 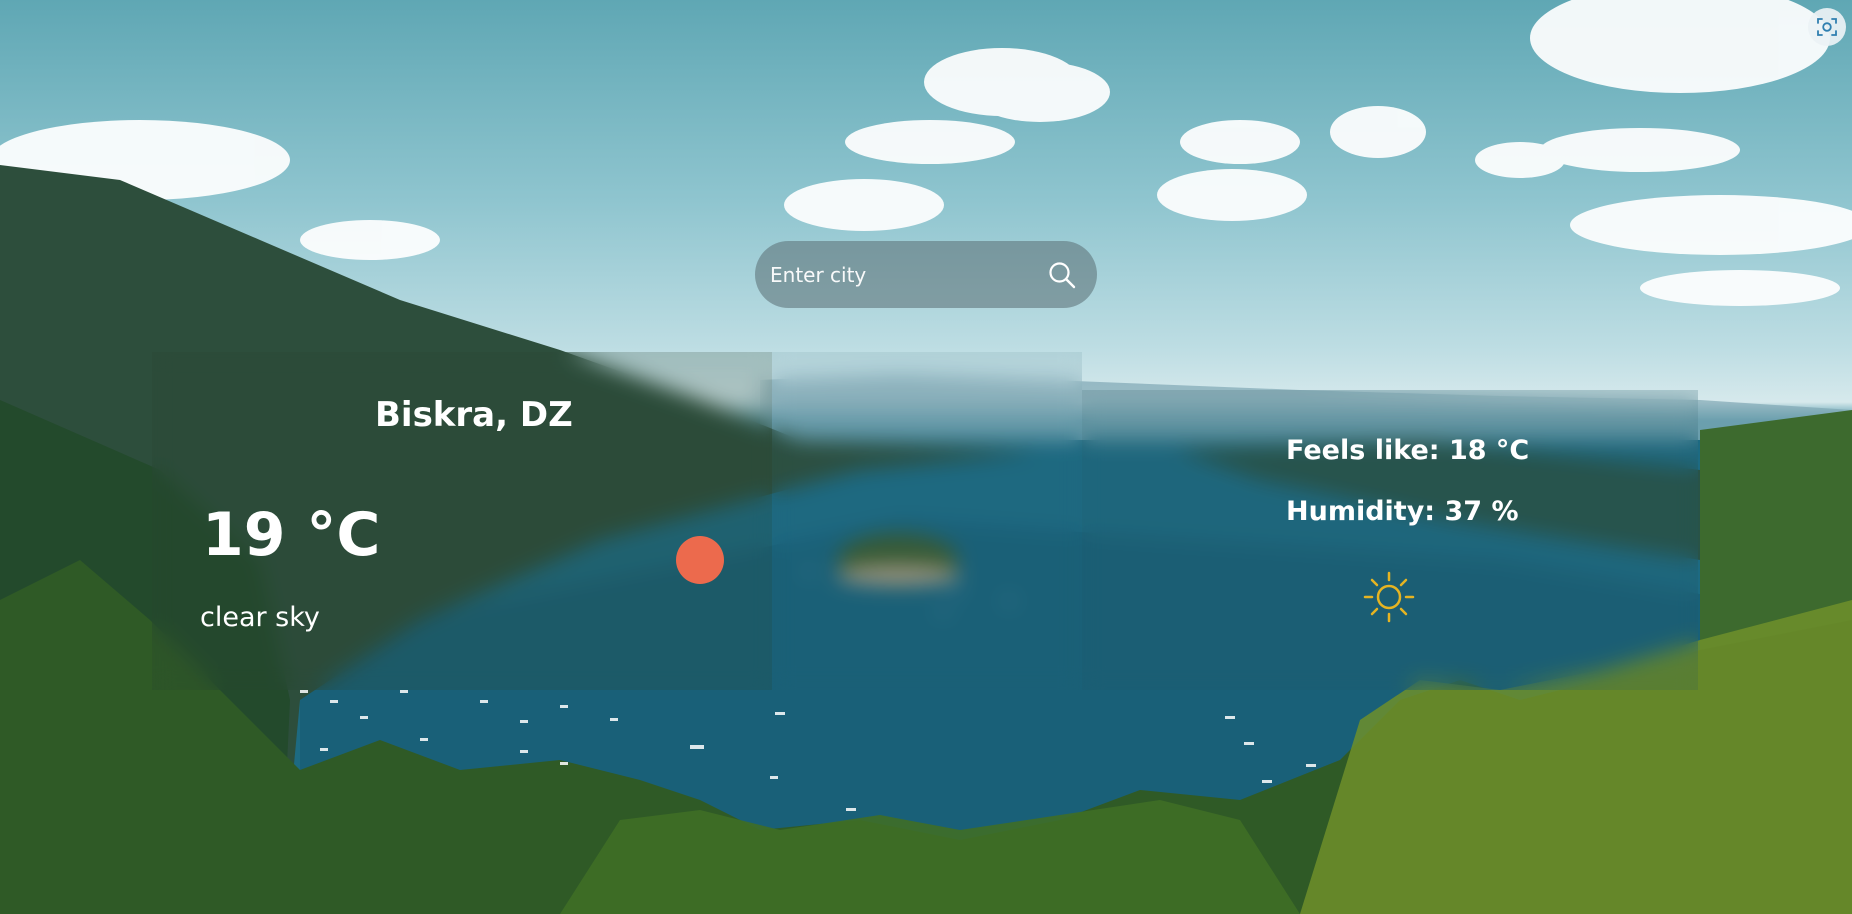 I want to click on city-name: Biskra, DZ, so click(x=474, y=415).